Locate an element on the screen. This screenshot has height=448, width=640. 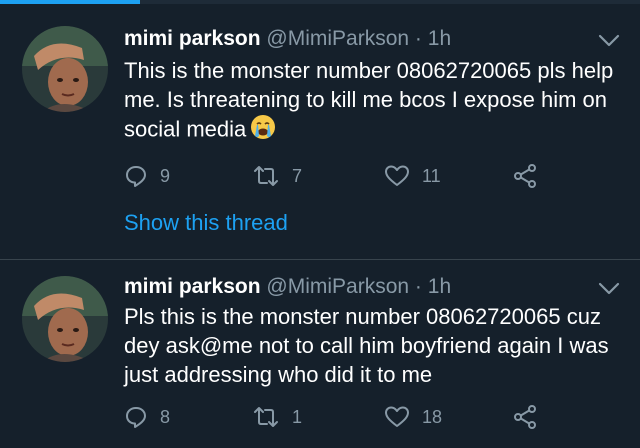
reply-button: 8 is located at coordinates (147, 417).